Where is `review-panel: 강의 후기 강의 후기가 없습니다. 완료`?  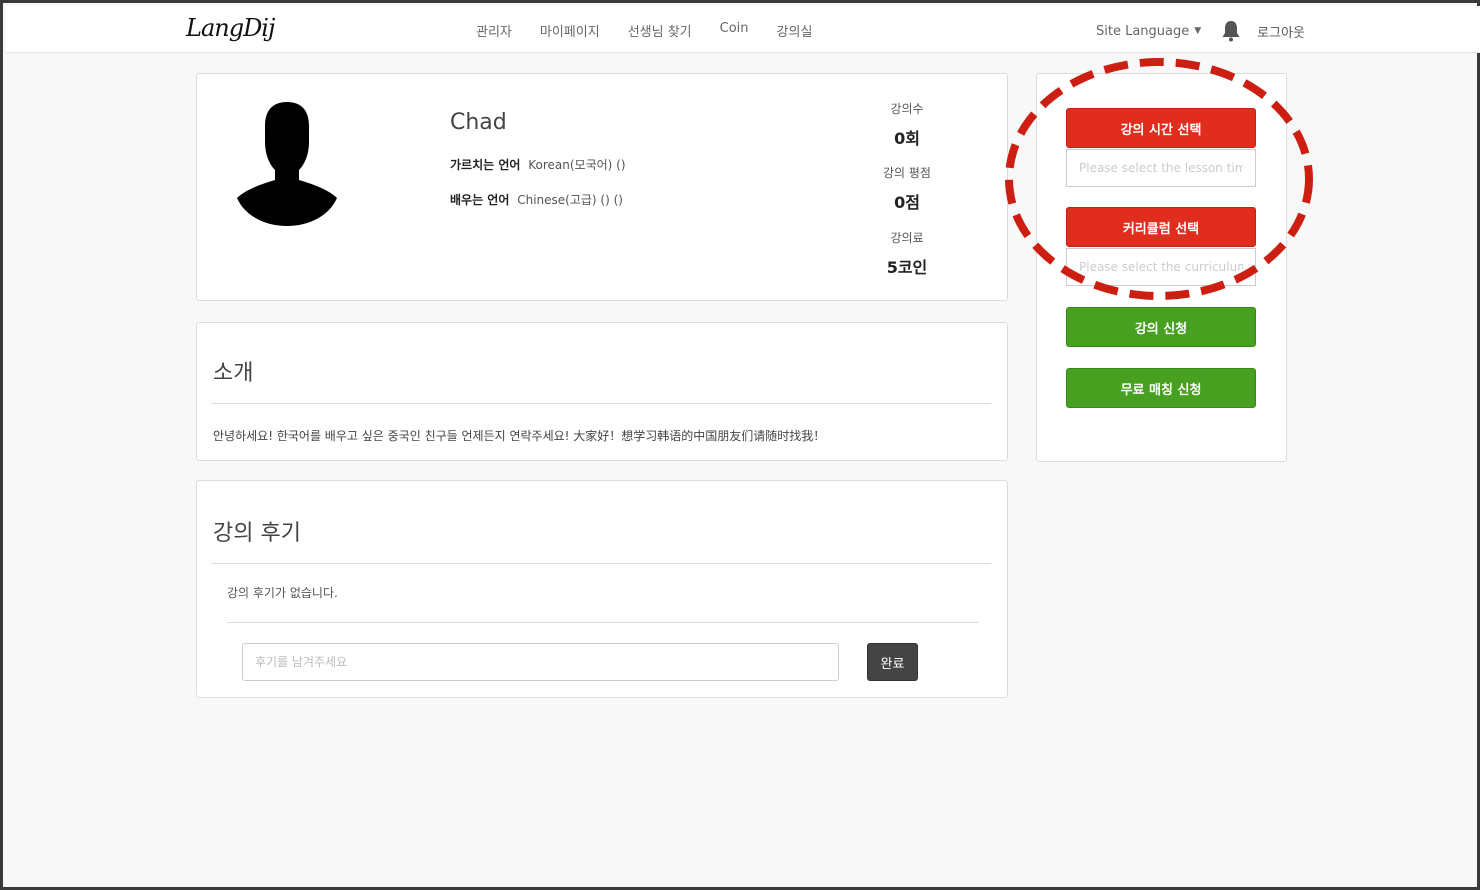
review-panel: 강의 후기 강의 후기가 없습니다. 완료 is located at coordinates (602, 589).